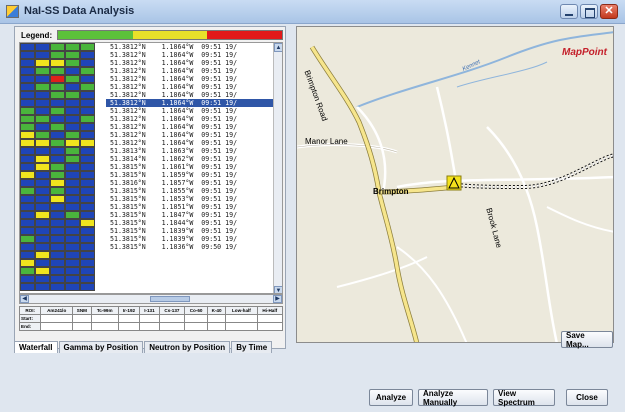 This screenshot has height=412, width=625. I want to click on scroll-right-icon: ▶, so click(277, 299).